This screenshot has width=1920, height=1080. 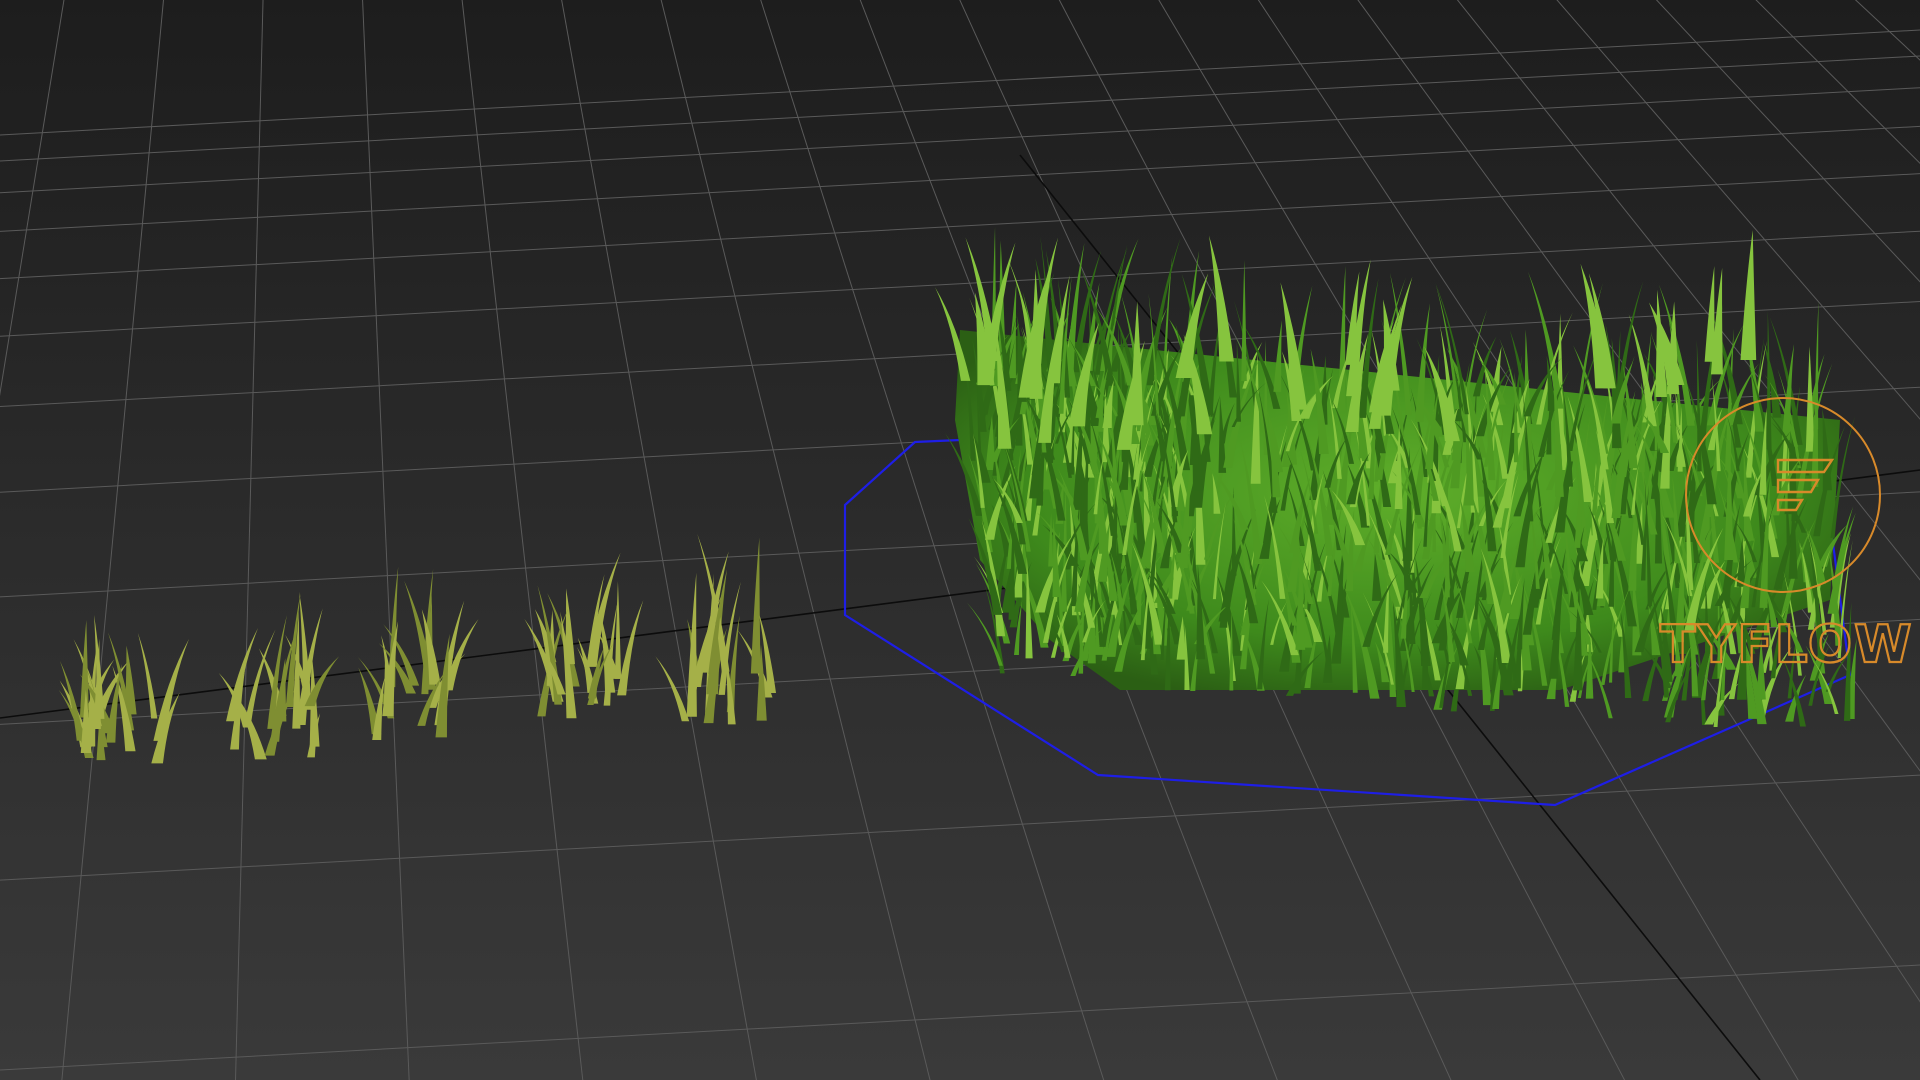 I want to click on tyflow-gizmo-label: TYFLOW, so click(x=1787, y=645).